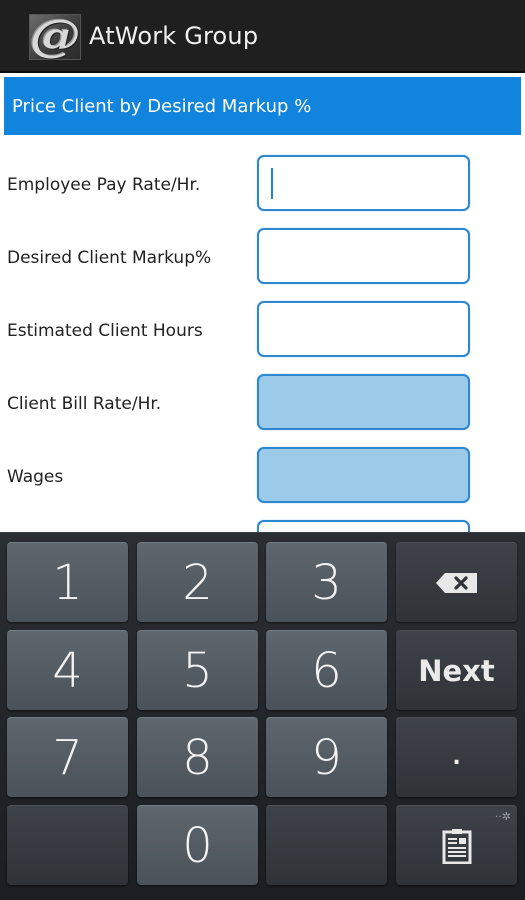  I want to click on backspace-key, so click(456, 582).